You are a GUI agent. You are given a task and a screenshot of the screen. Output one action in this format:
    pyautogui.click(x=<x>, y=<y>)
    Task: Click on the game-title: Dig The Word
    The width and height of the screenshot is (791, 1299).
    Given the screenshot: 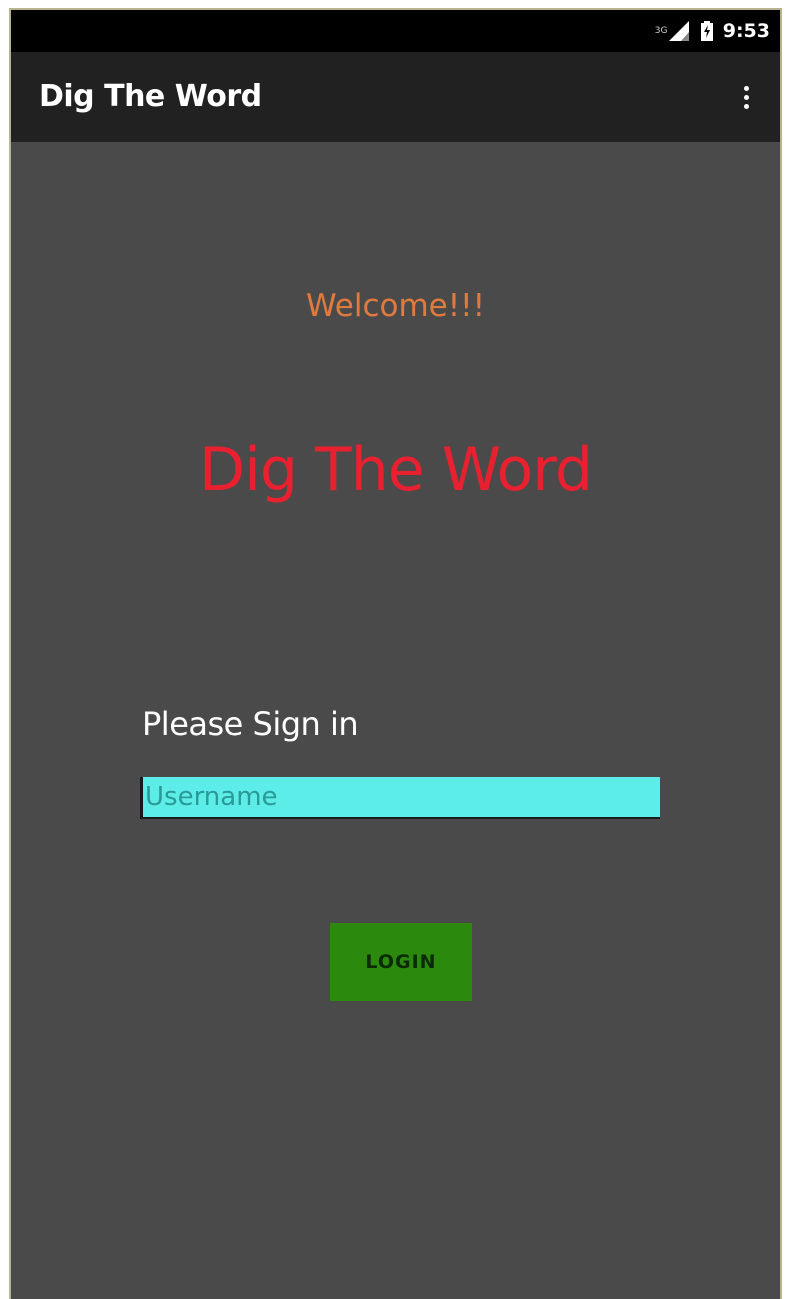 What is the action you would take?
    pyautogui.click(x=396, y=470)
    